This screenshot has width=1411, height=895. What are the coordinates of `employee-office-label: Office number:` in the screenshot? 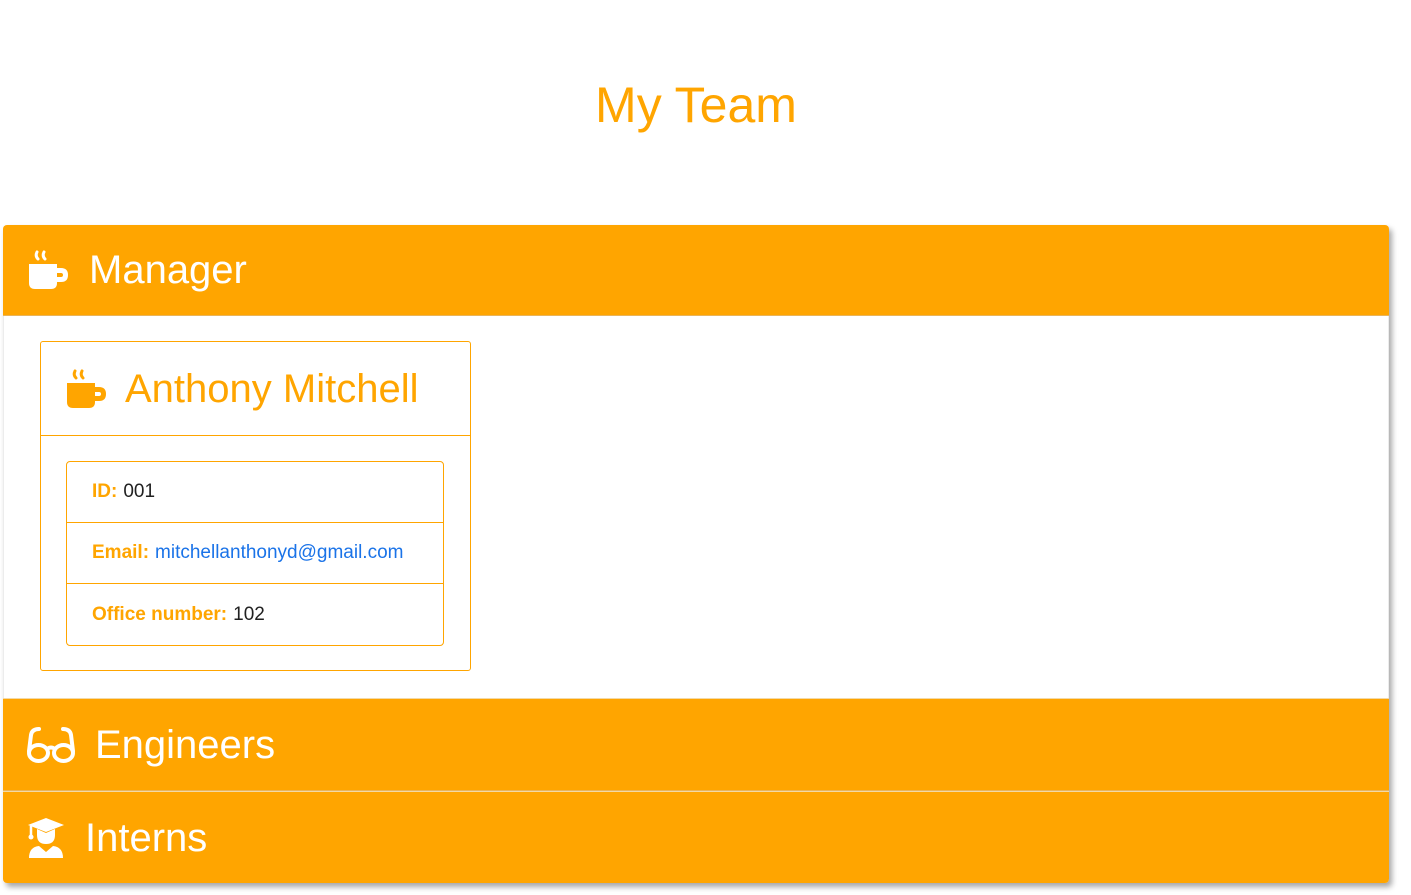 It's located at (160, 614).